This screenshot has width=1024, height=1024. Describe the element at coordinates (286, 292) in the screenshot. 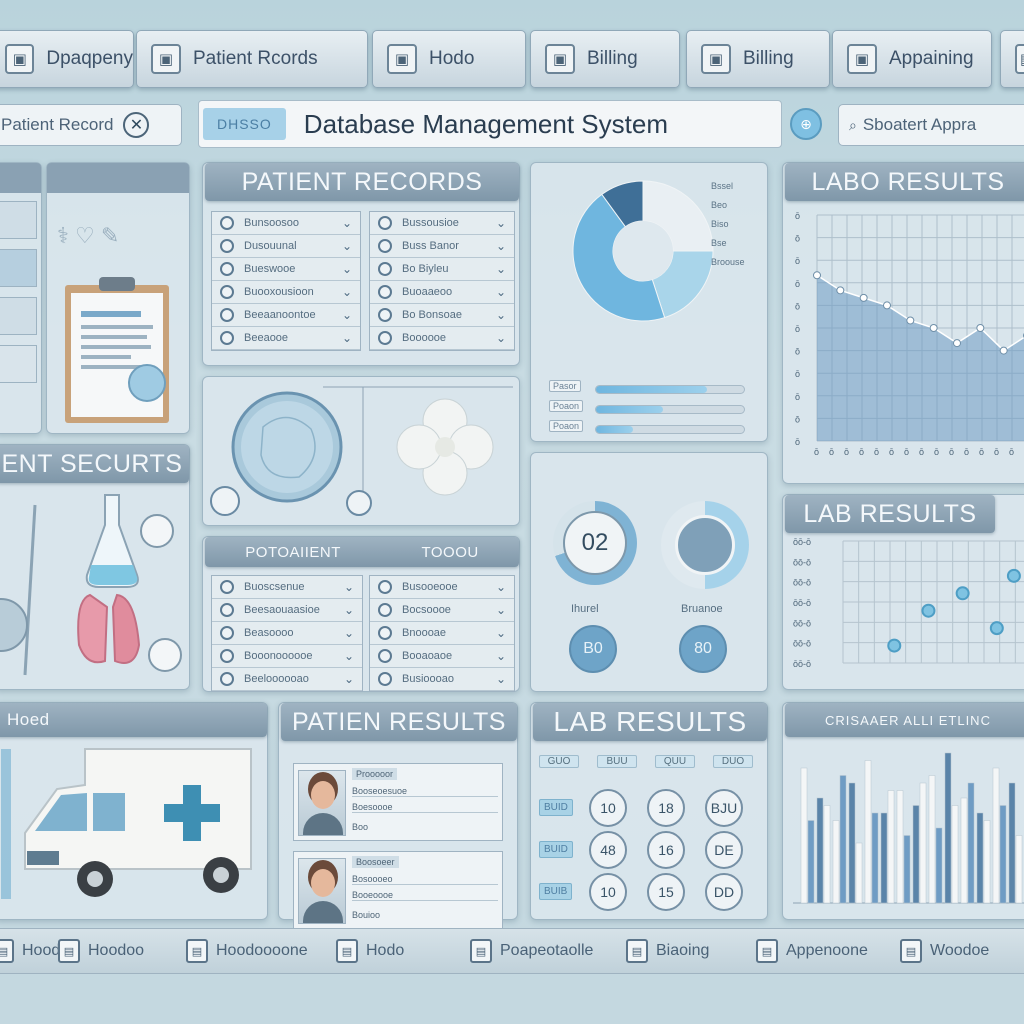

I see `list-item: Buooxousioon ⌄` at that location.